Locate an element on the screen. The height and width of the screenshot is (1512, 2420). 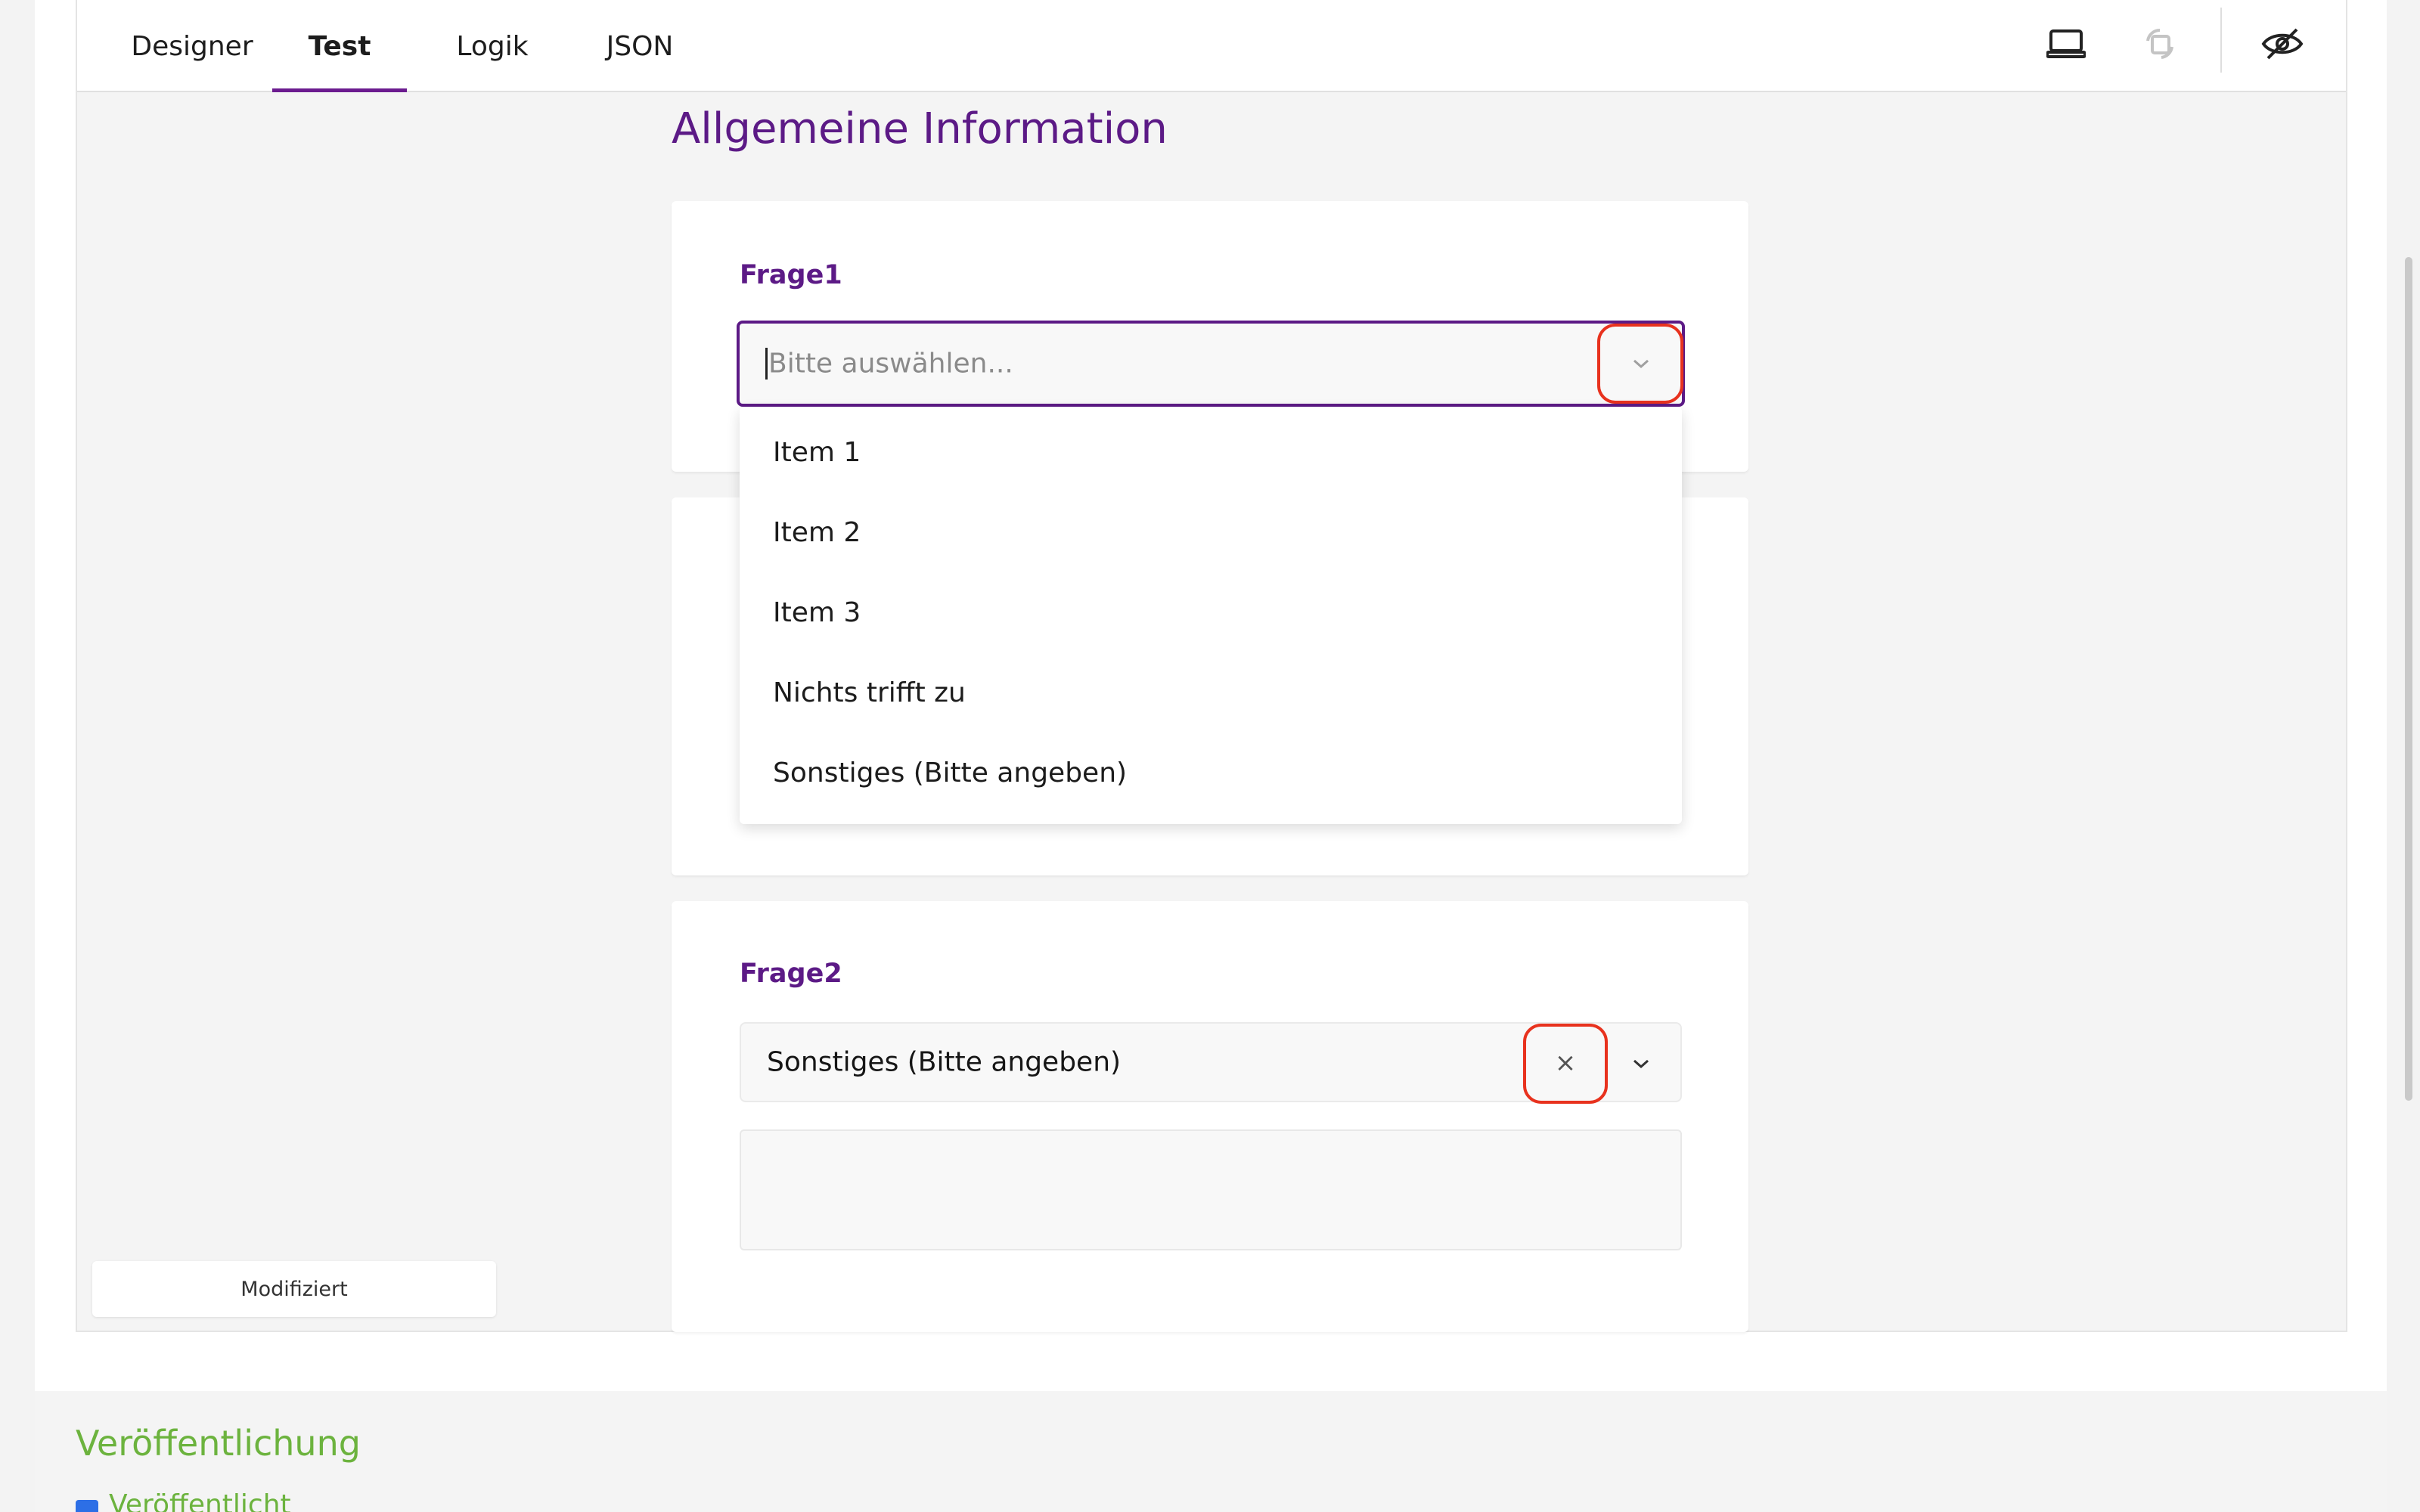
other-comment-input is located at coordinates (1211, 1189).